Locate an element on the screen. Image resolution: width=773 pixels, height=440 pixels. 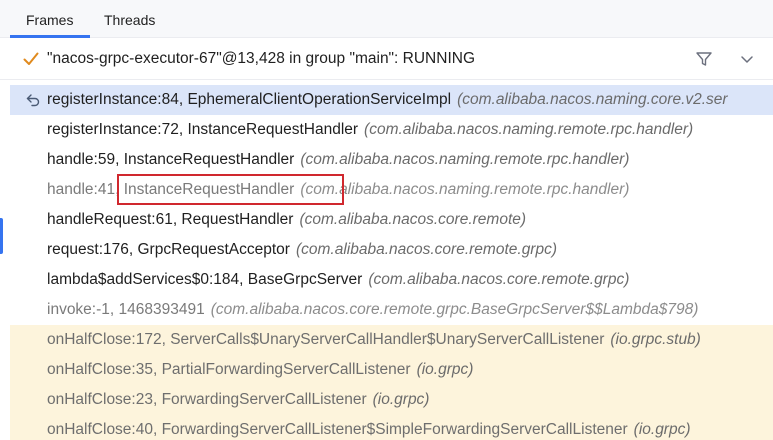
frame-method: invoke:-1, 1468393491 is located at coordinates (126, 309).